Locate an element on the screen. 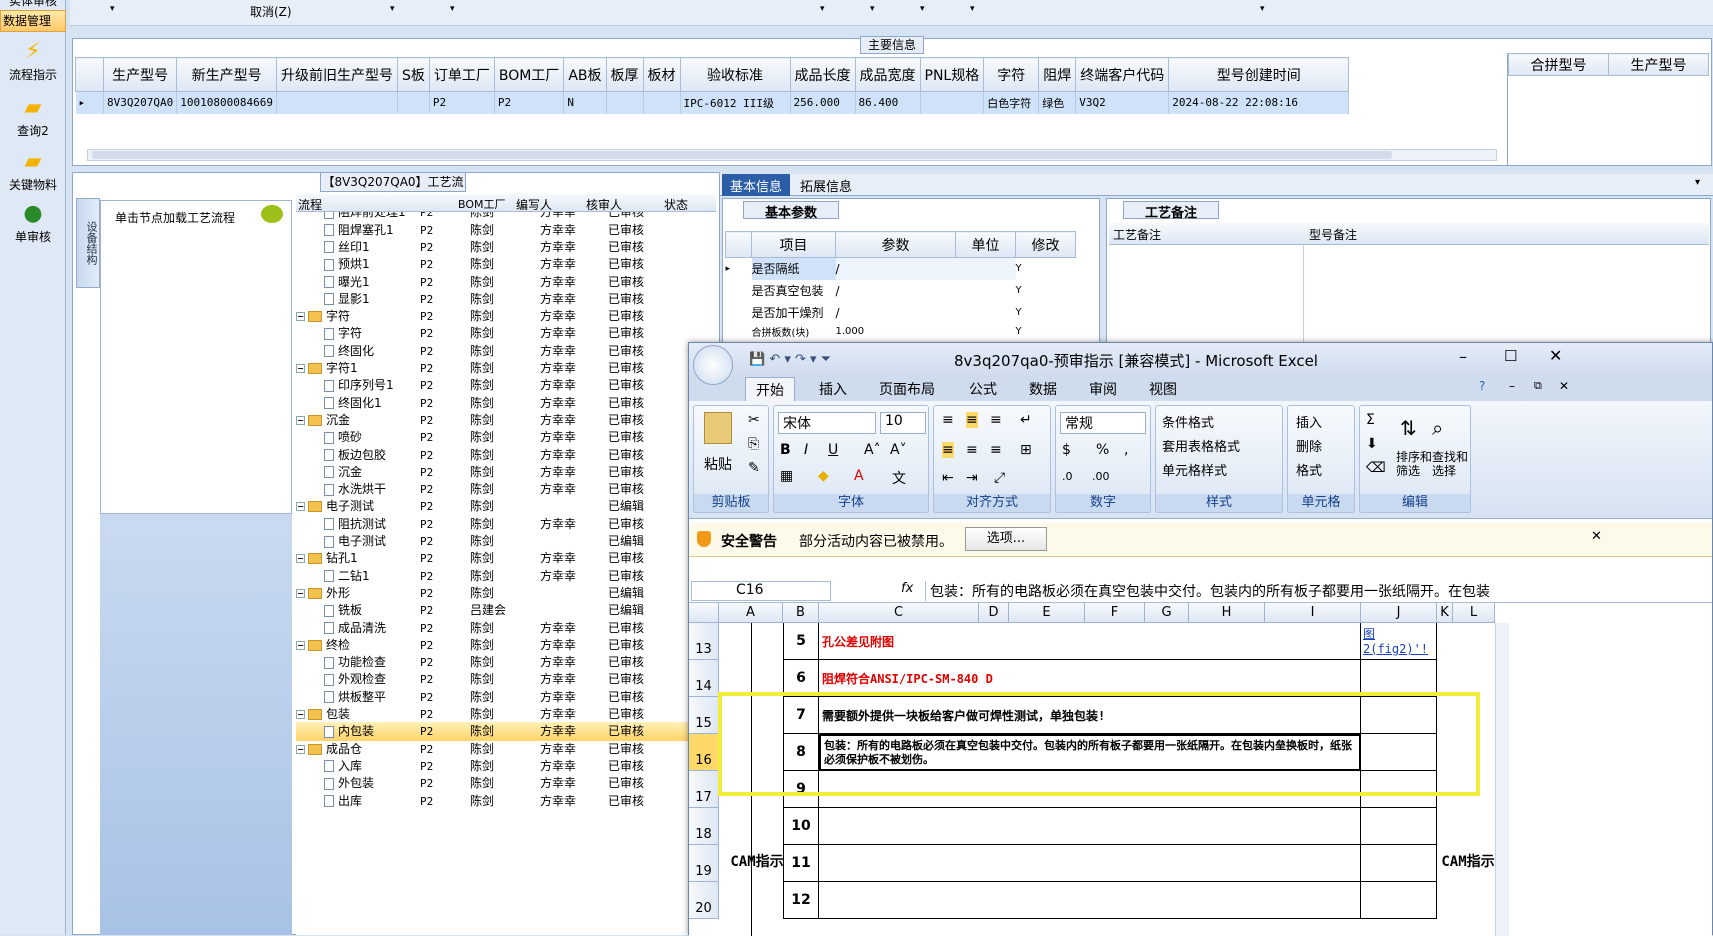  tree-row: 印序列号1 P2 陈剑 方幸幸 已审核 is located at coordinates (506, 385).